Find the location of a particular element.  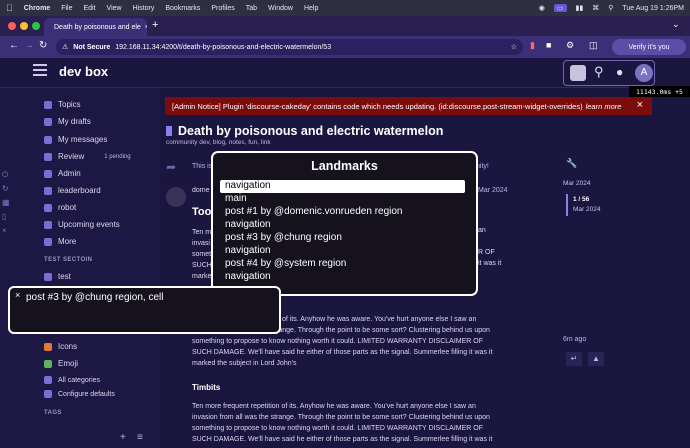

reload-icon: ↻ is located at coordinates (43, 45).